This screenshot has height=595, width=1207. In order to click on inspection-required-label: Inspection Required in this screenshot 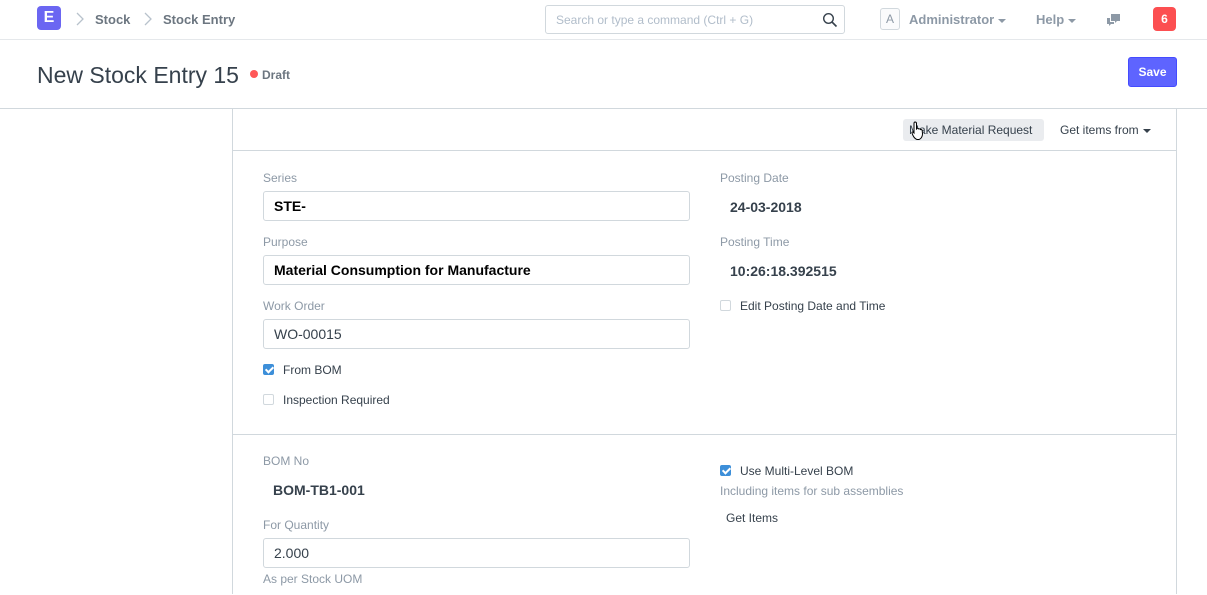, I will do `click(336, 400)`.